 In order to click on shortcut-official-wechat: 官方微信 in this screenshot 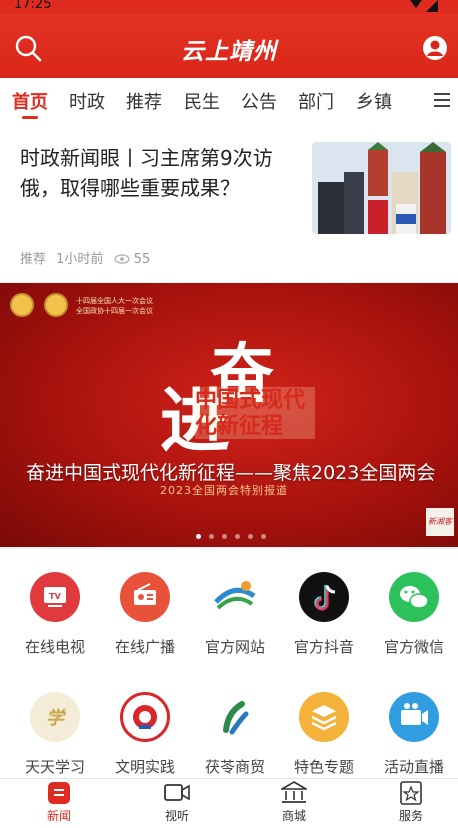, I will do `click(413, 614)`.